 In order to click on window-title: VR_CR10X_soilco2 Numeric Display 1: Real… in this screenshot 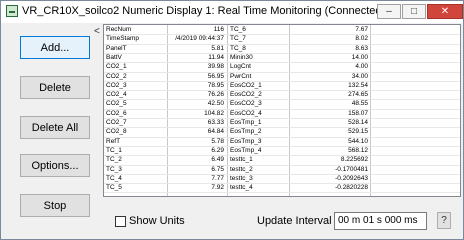, I will do `click(204, 11)`.